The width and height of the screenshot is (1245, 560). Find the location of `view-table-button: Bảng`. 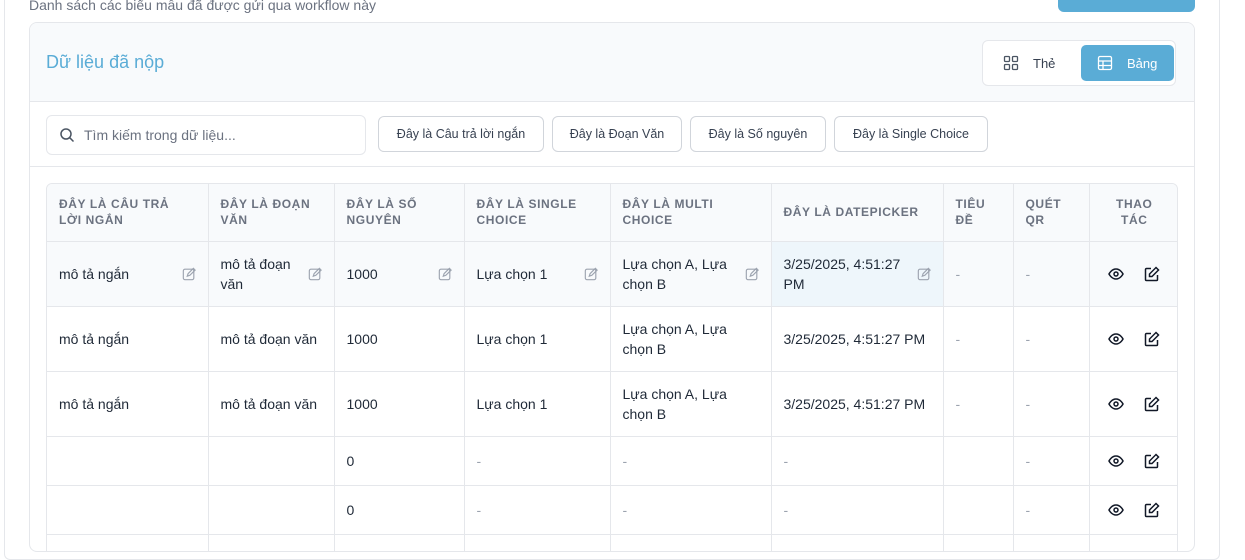

view-table-button: Bảng is located at coordinates (1127, 63).